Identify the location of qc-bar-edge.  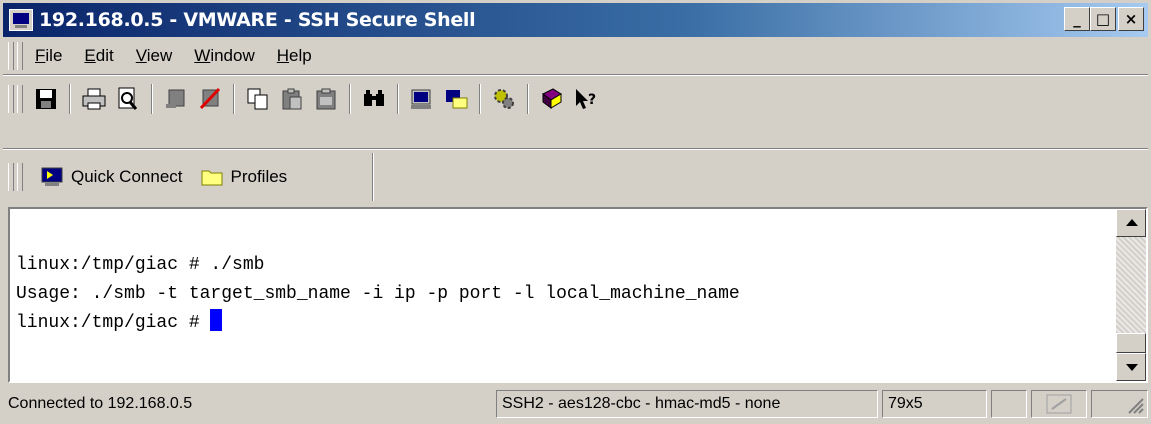
(373, 177).